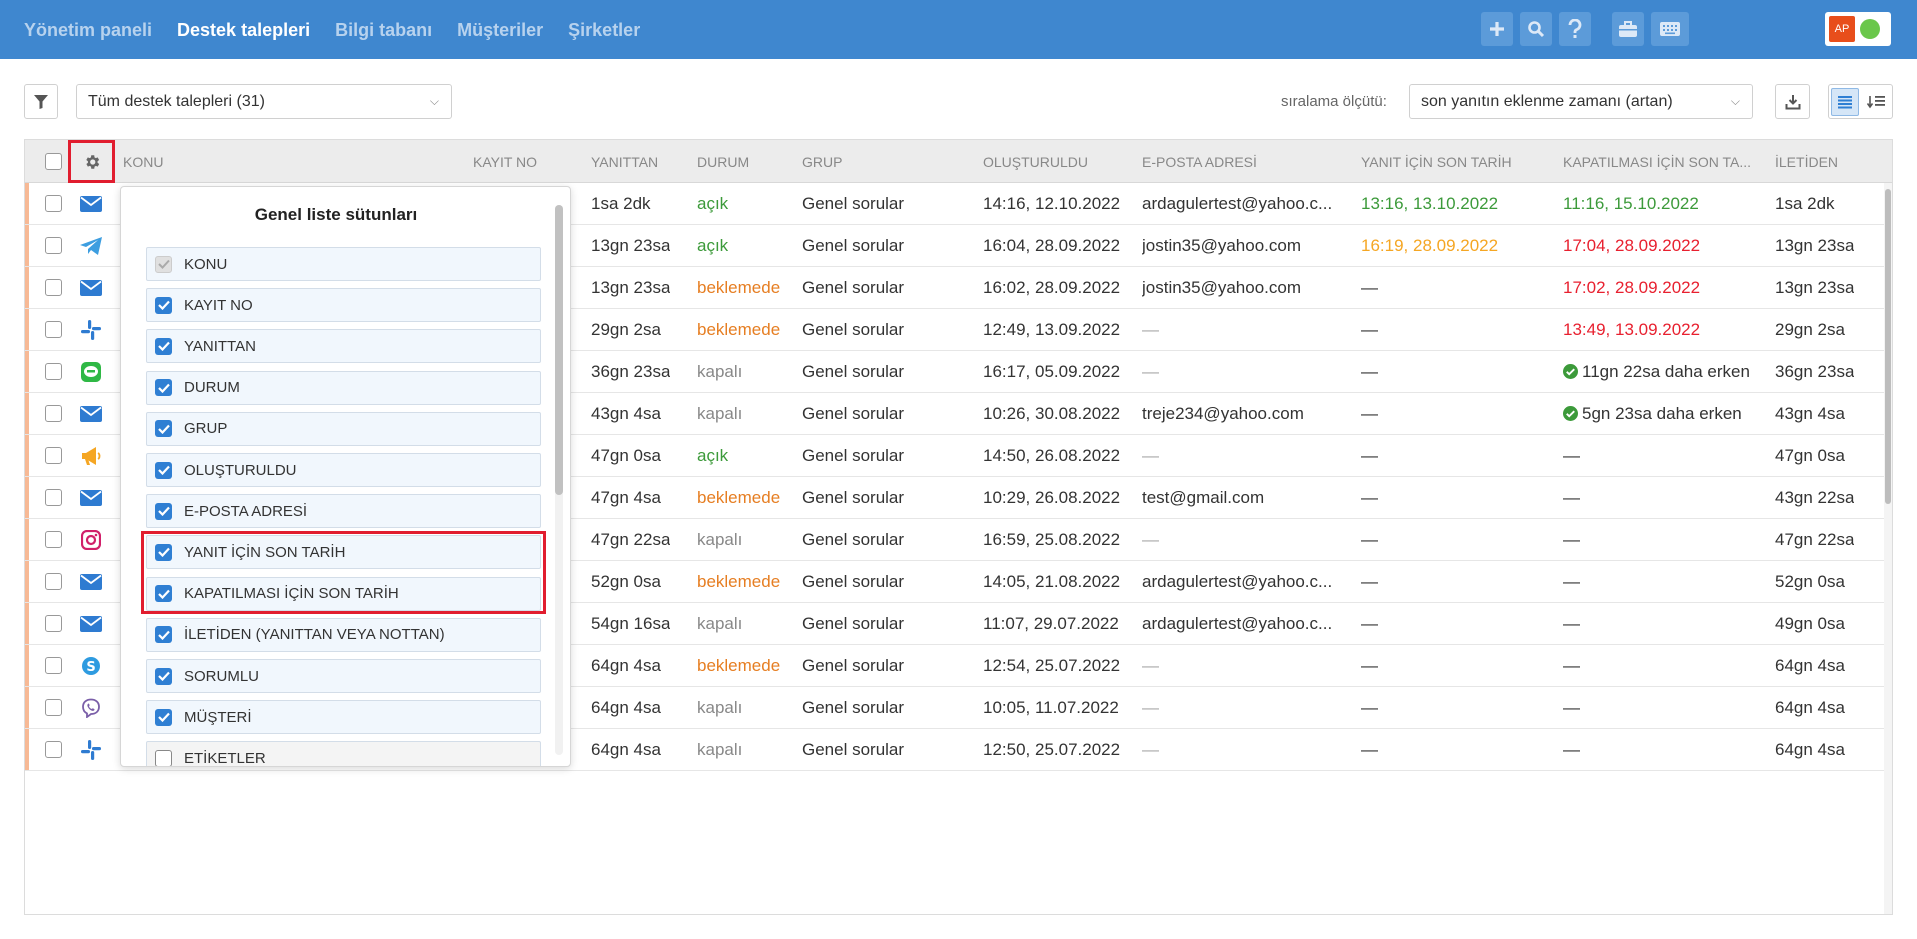  Describe the element at coordinates (343, 552) in the screenshot. I see `column-option: YANIT İÇİN SON TARİH` at that location.